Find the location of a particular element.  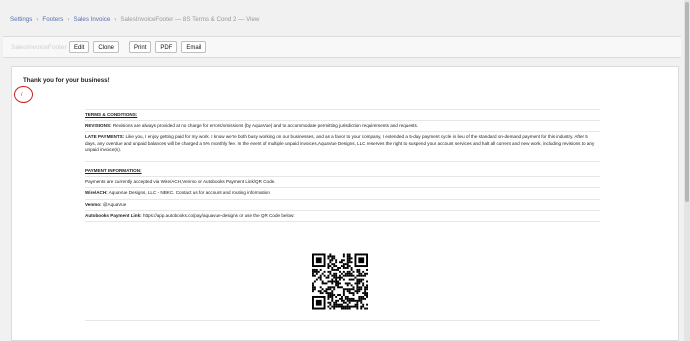

annotation-mark: / is located at coordinates (22, 95).